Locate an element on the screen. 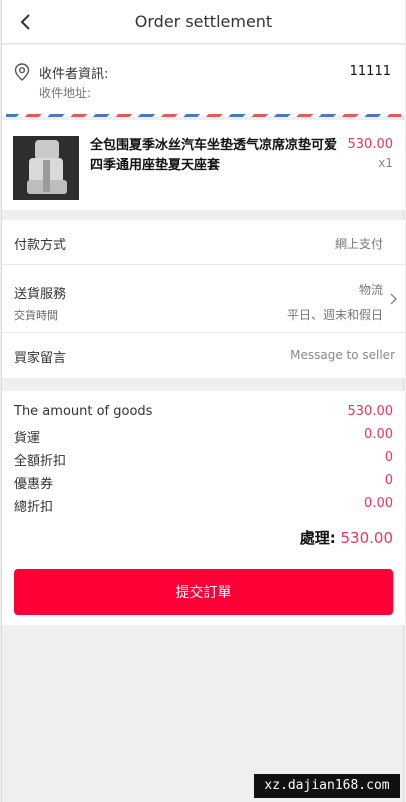 This screenshot has width=406, height=802. product-price: 530.00 is located at coordinates (370, 144).